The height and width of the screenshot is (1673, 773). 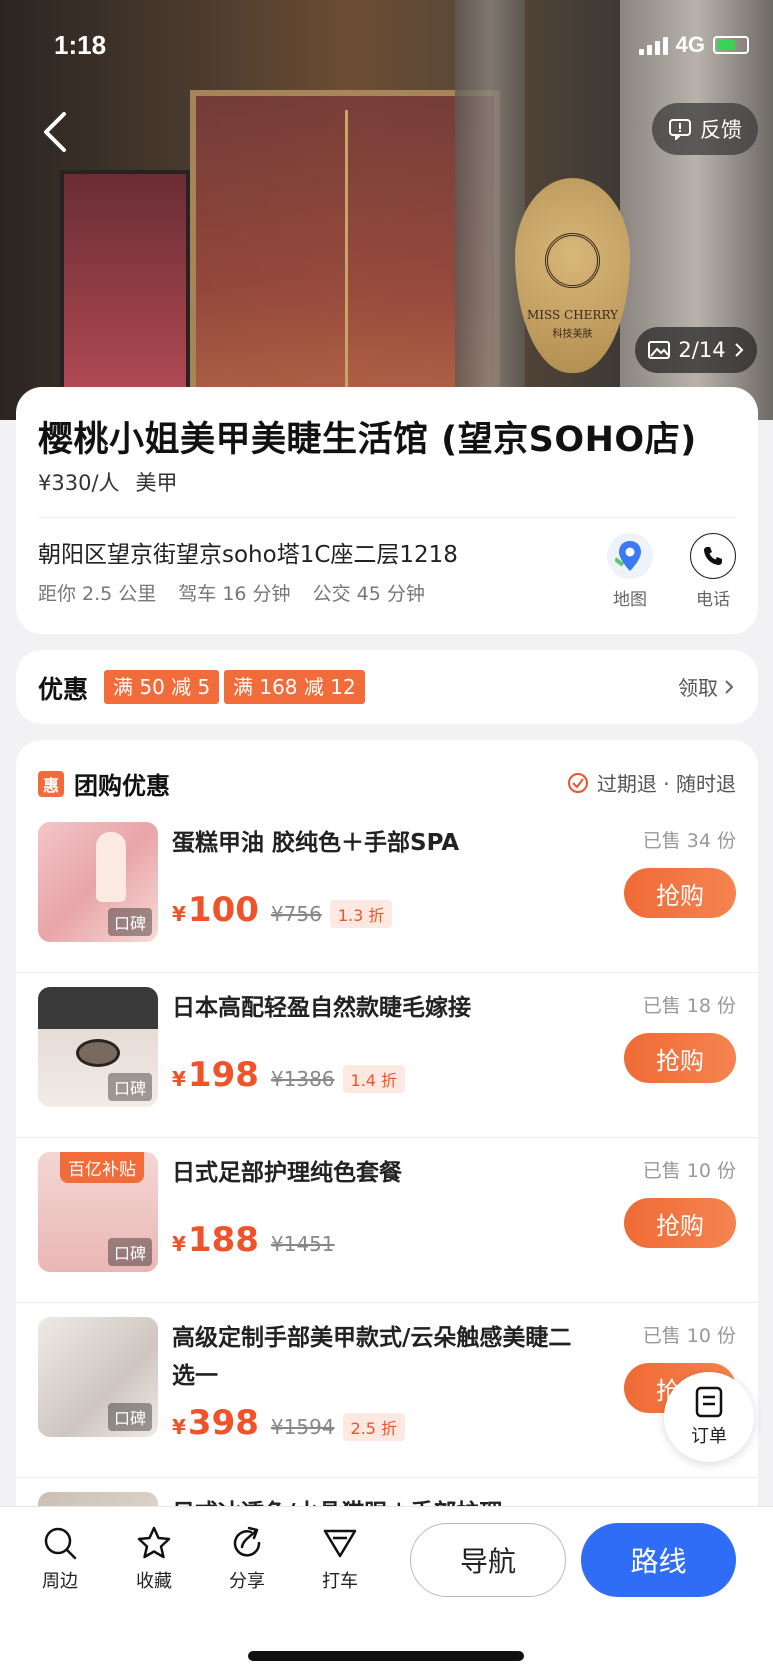 I want to click on share-label: 分享, so click(x=247, y=1581).